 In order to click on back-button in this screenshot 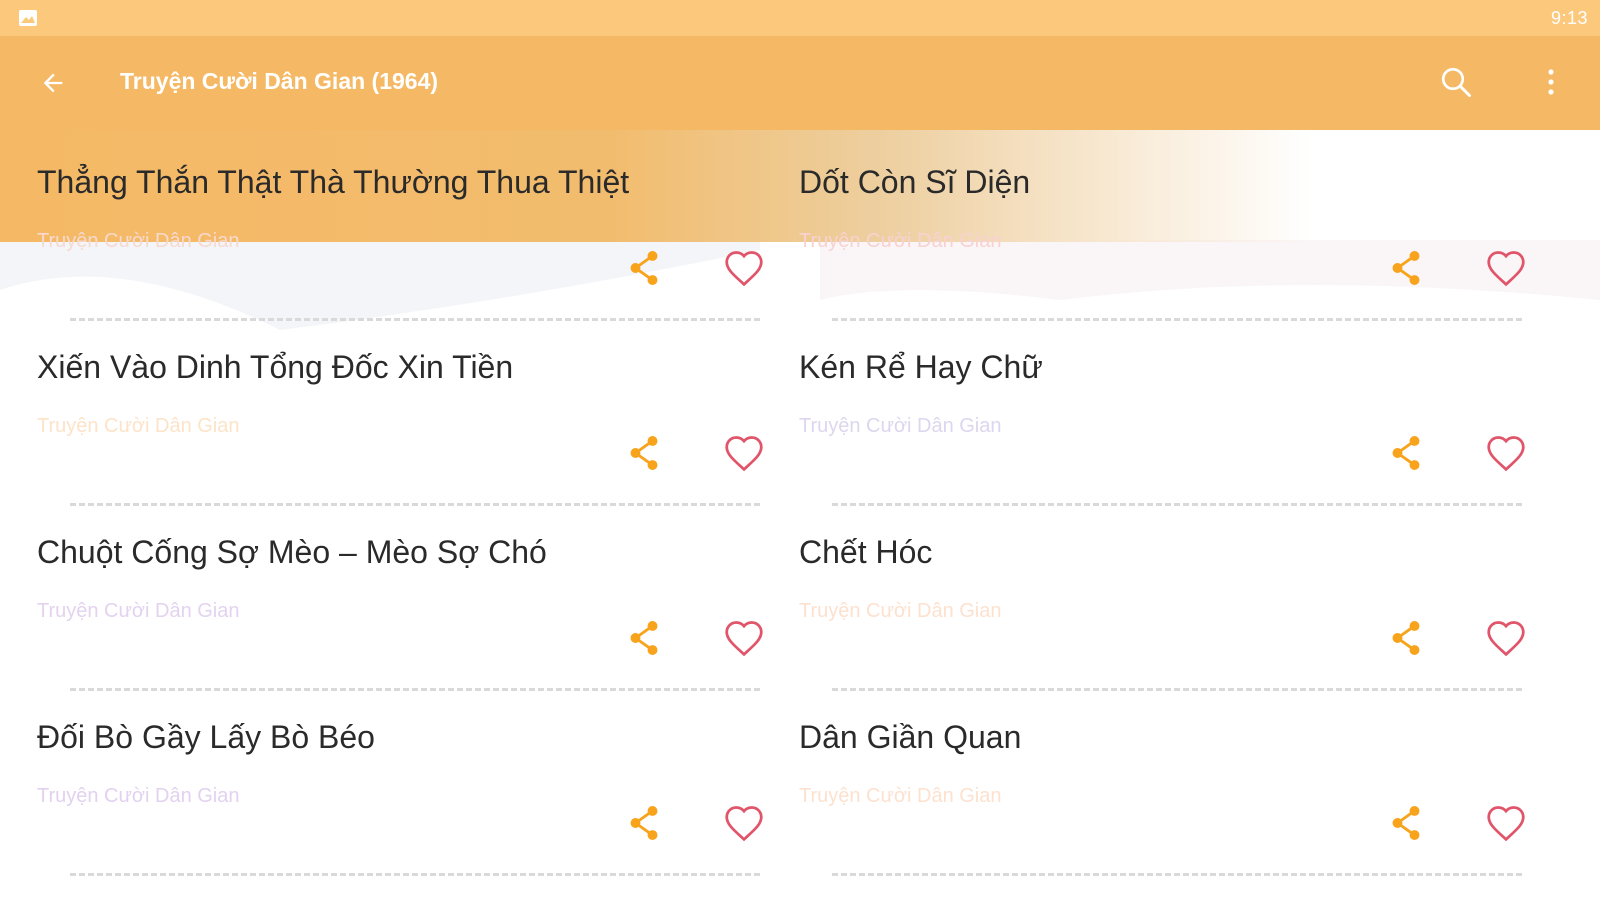, I will do `click(53, 83)`.